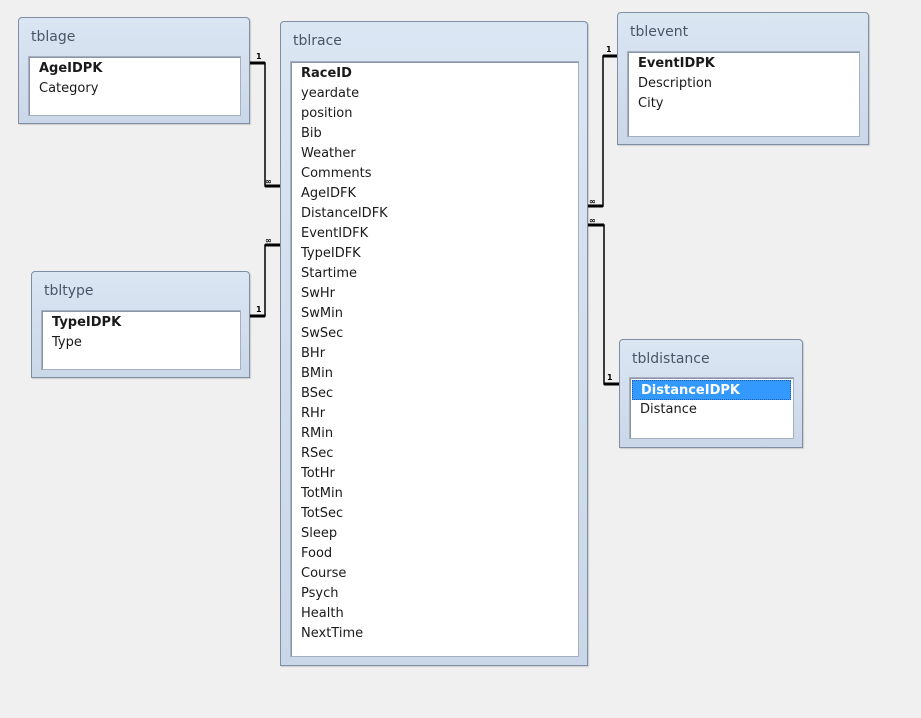  Describe the element at coordinates (434, 234) in the screenshot. I see `field-eventidfk: EventIDFK` at that location.